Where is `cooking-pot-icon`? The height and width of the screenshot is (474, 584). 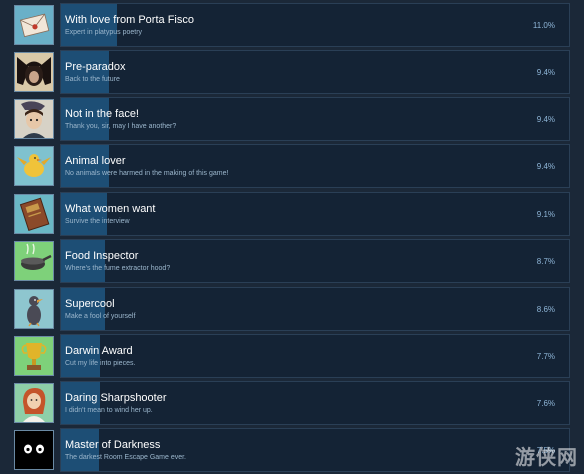 cooking-pot-icon is located at coordinates (34, 261).